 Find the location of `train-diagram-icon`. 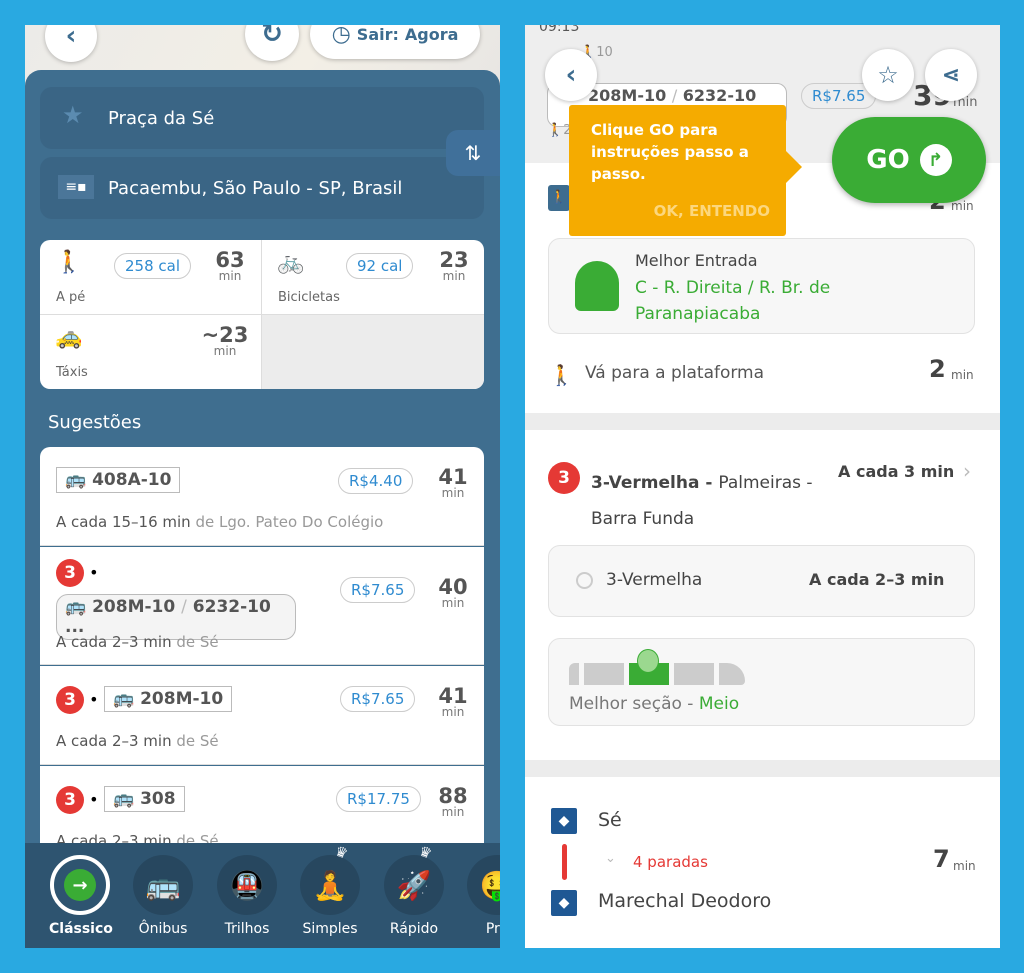

train-diagram-icon is located at coordinates (657, 667).